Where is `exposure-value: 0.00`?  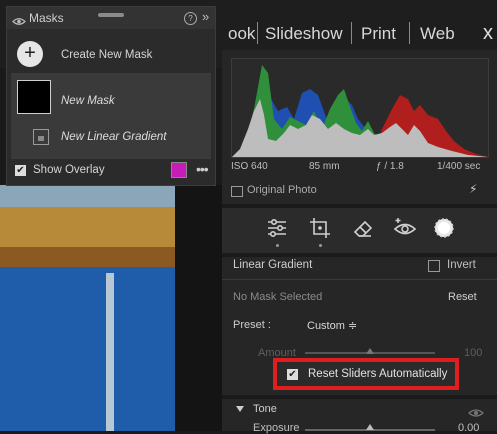 exposure-value: 0.00 is located at coordinates (468, 428).